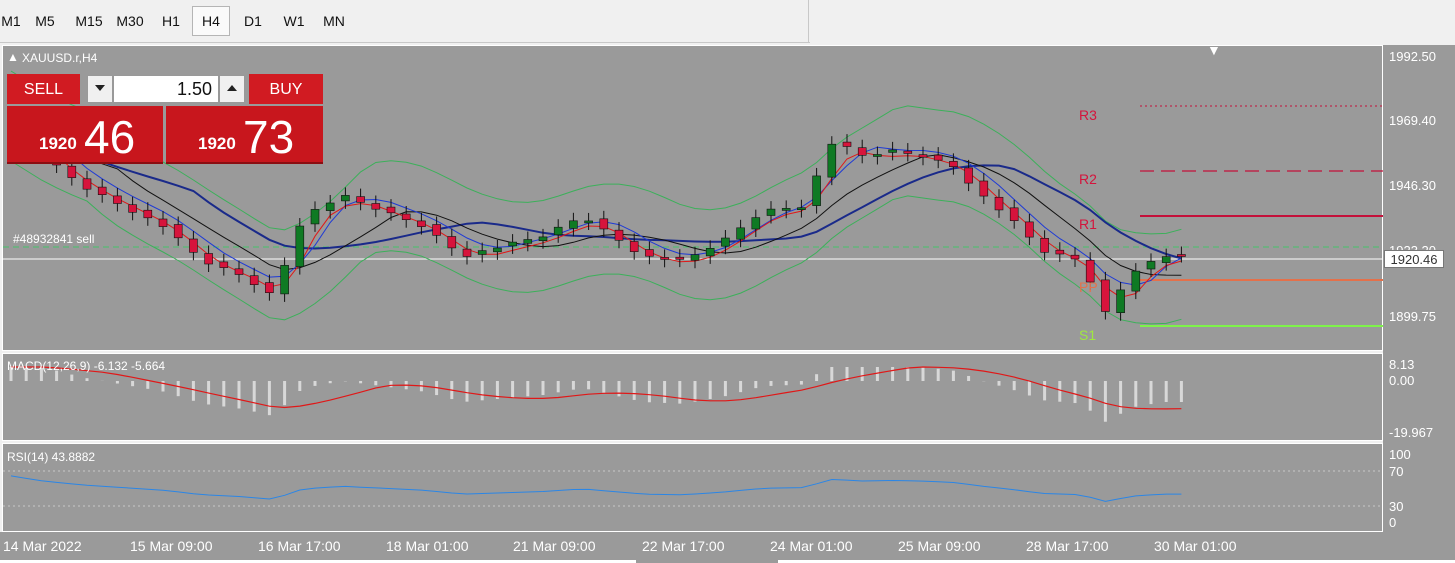 The height and width of the screenshot is (563, 1455). I want to click on time-axis-label: 28 Mar 17:00, so click(1067, 546).